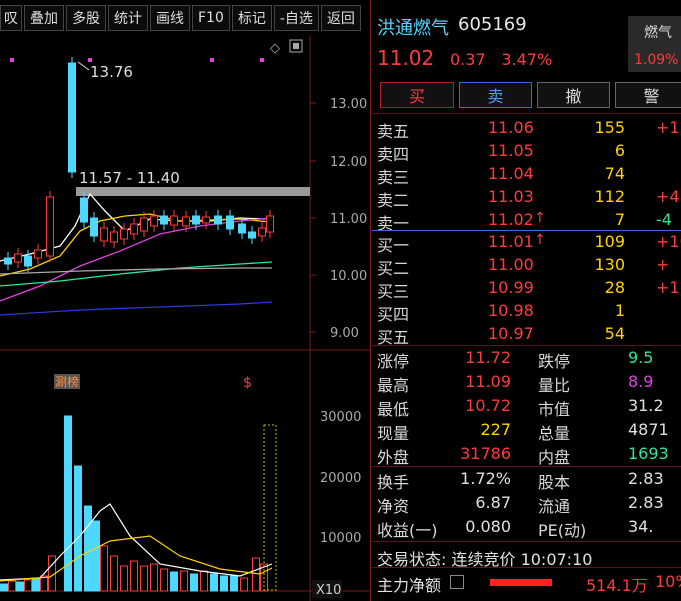 The width and height of the screenshot is (681, 601). Describe the element at coordinates (573, 95) in the screenshot. I see `cancel-order-button: 撤` at that location.